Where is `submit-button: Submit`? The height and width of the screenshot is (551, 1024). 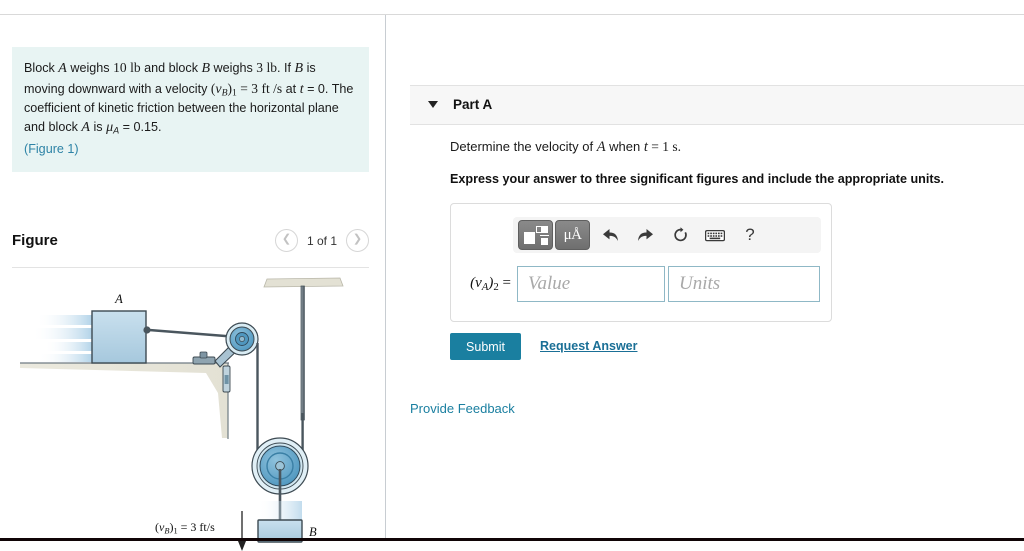
submit-button: Submit is located at coordinates (485, 346).